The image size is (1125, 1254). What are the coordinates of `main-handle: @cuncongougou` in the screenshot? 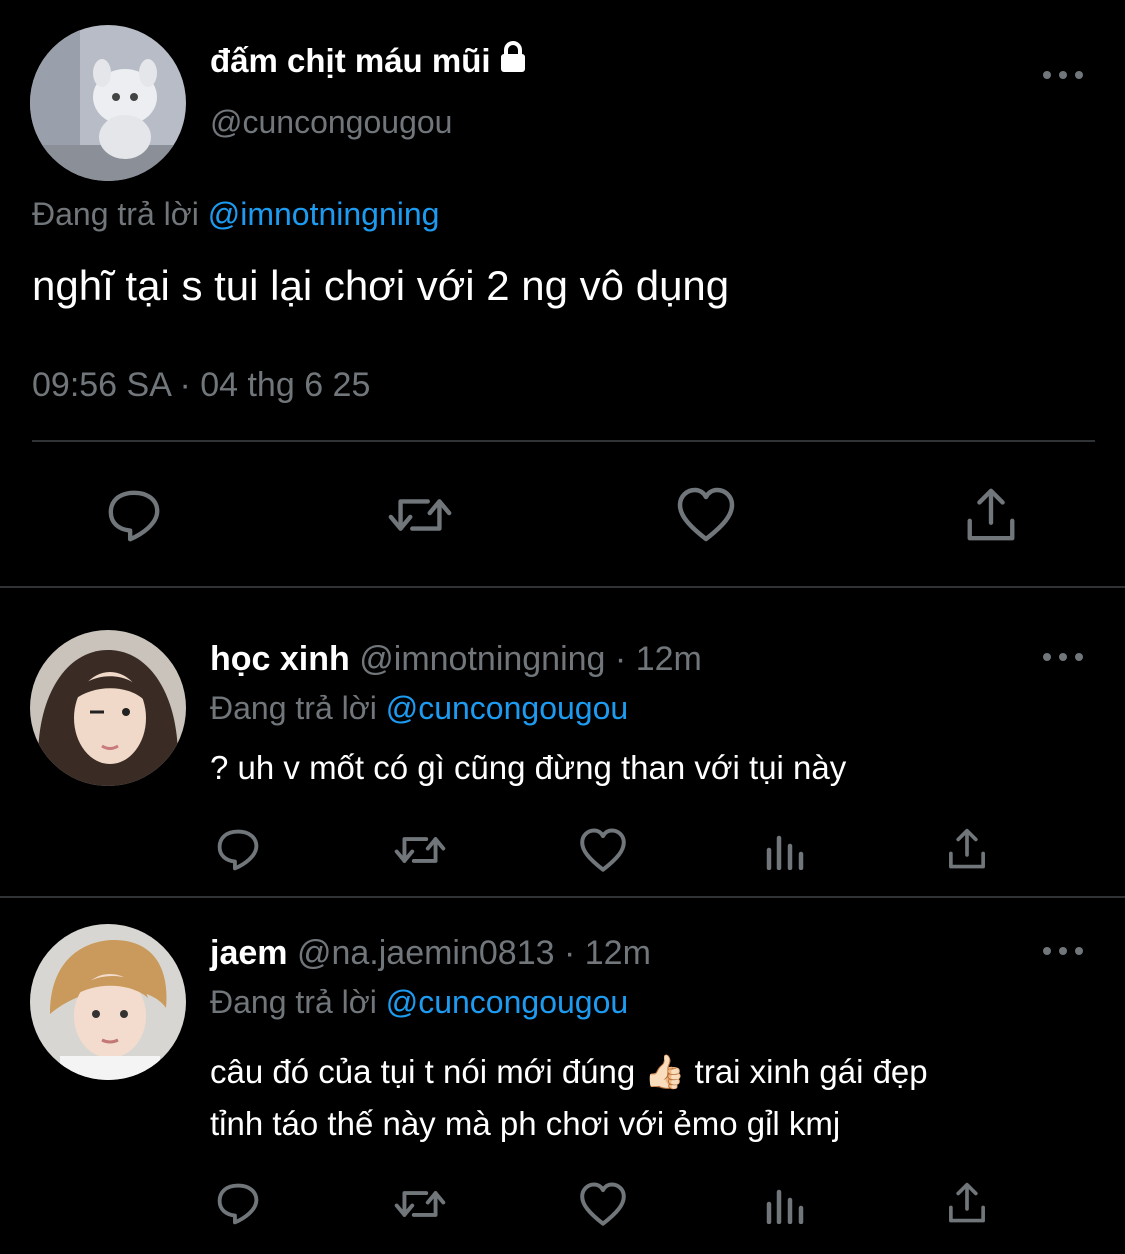 It's located at (331, 122).